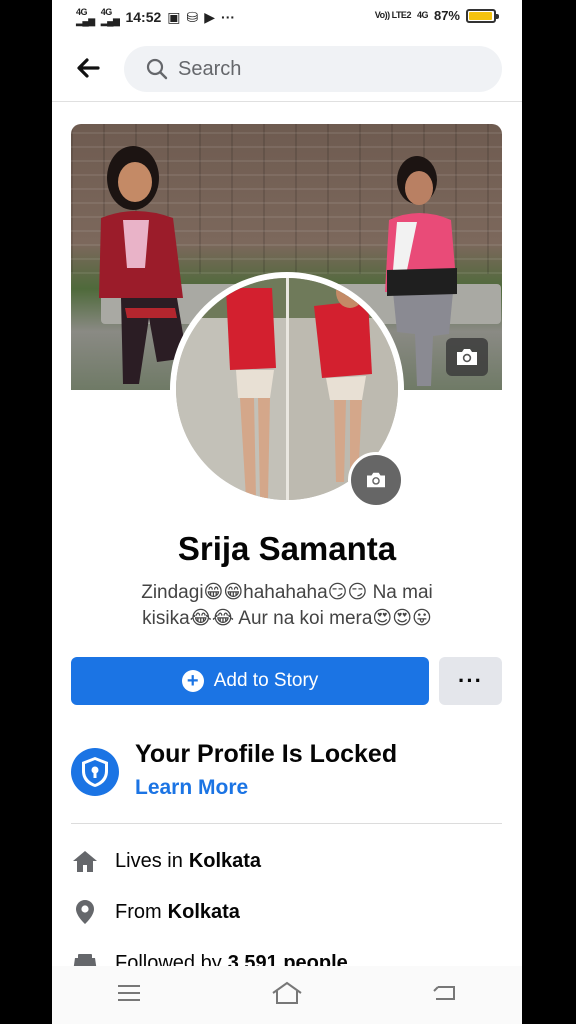  Describe the element at coordinates (287, 548) in the screenshot. I see `profile-name: Srija Samanta` at that location.